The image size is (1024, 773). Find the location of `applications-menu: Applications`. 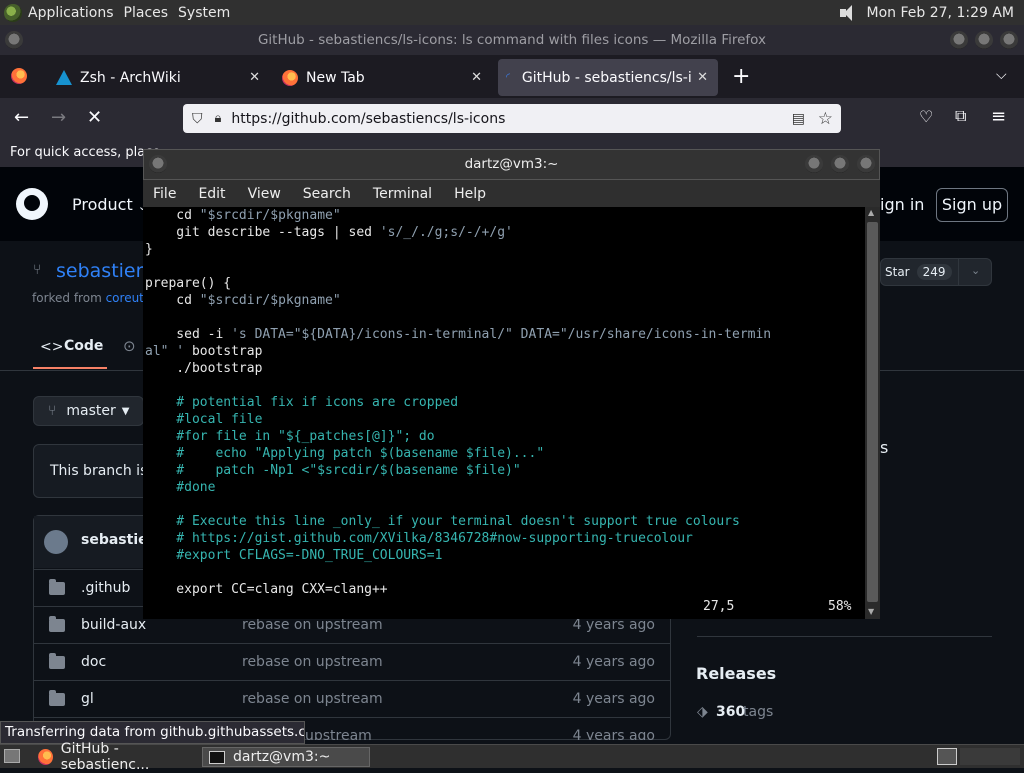

applications-menu: Applications is located at coordinates (71, 13).